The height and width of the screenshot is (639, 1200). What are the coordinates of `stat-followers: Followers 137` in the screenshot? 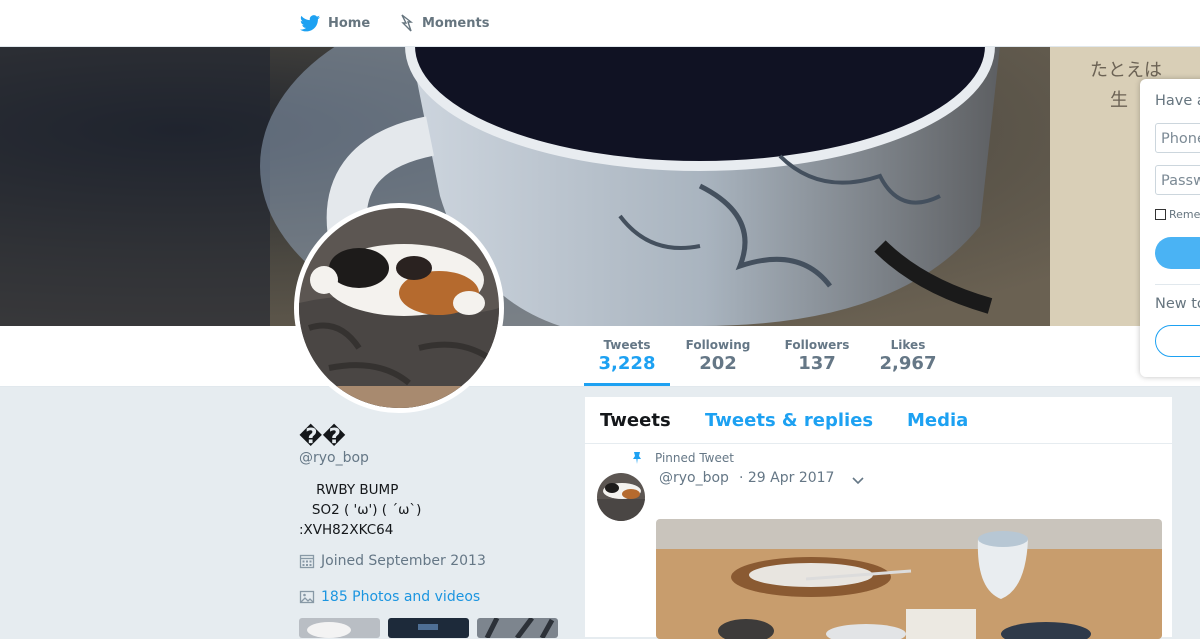 It's located at (817, 356).